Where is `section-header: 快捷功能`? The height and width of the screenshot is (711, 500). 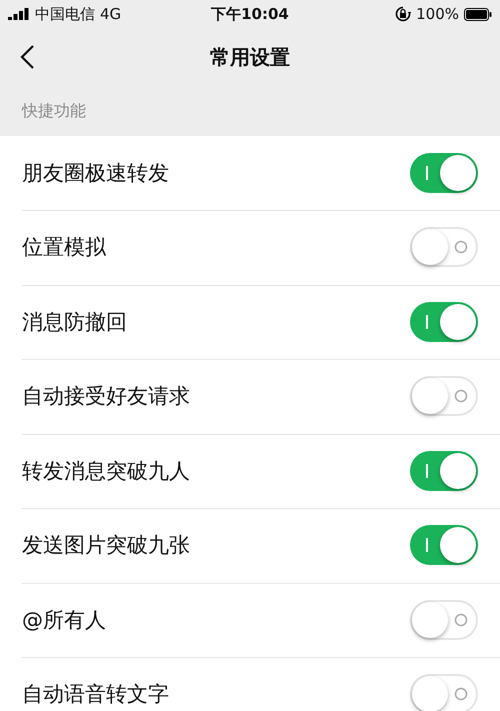 section-header: 快捷功能 is located at coordinates (54, 111).